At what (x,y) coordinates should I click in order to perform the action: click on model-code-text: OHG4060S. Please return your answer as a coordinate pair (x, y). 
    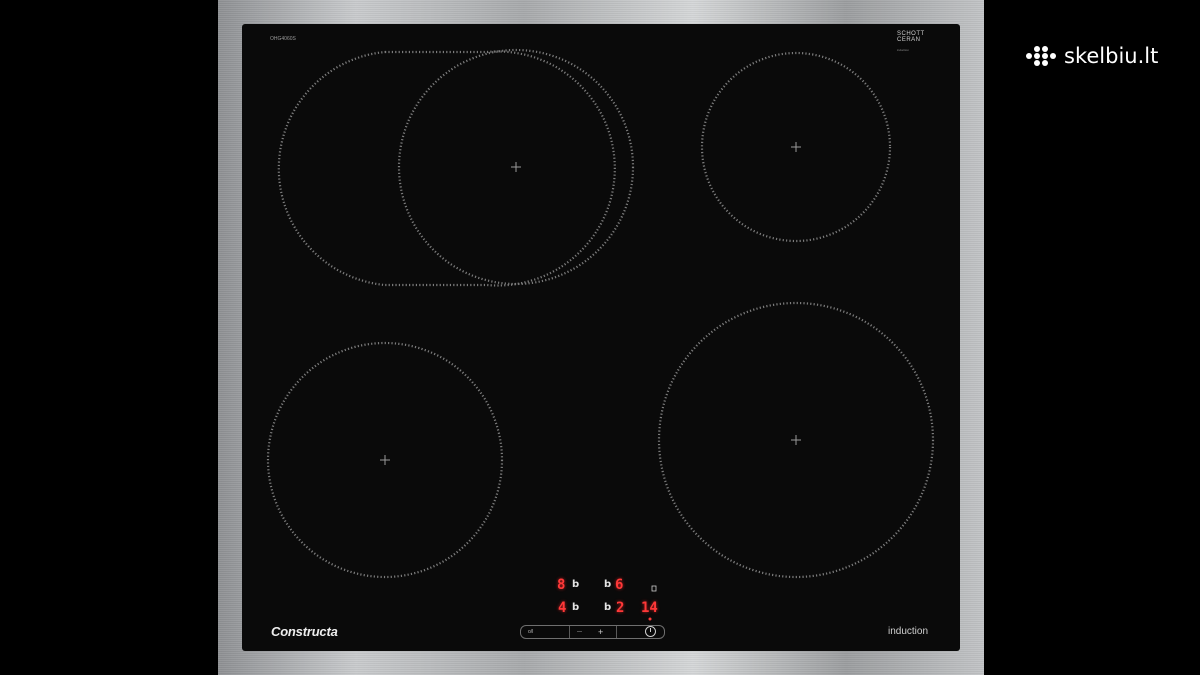
    Looking at the image, I should click on (283, 39).